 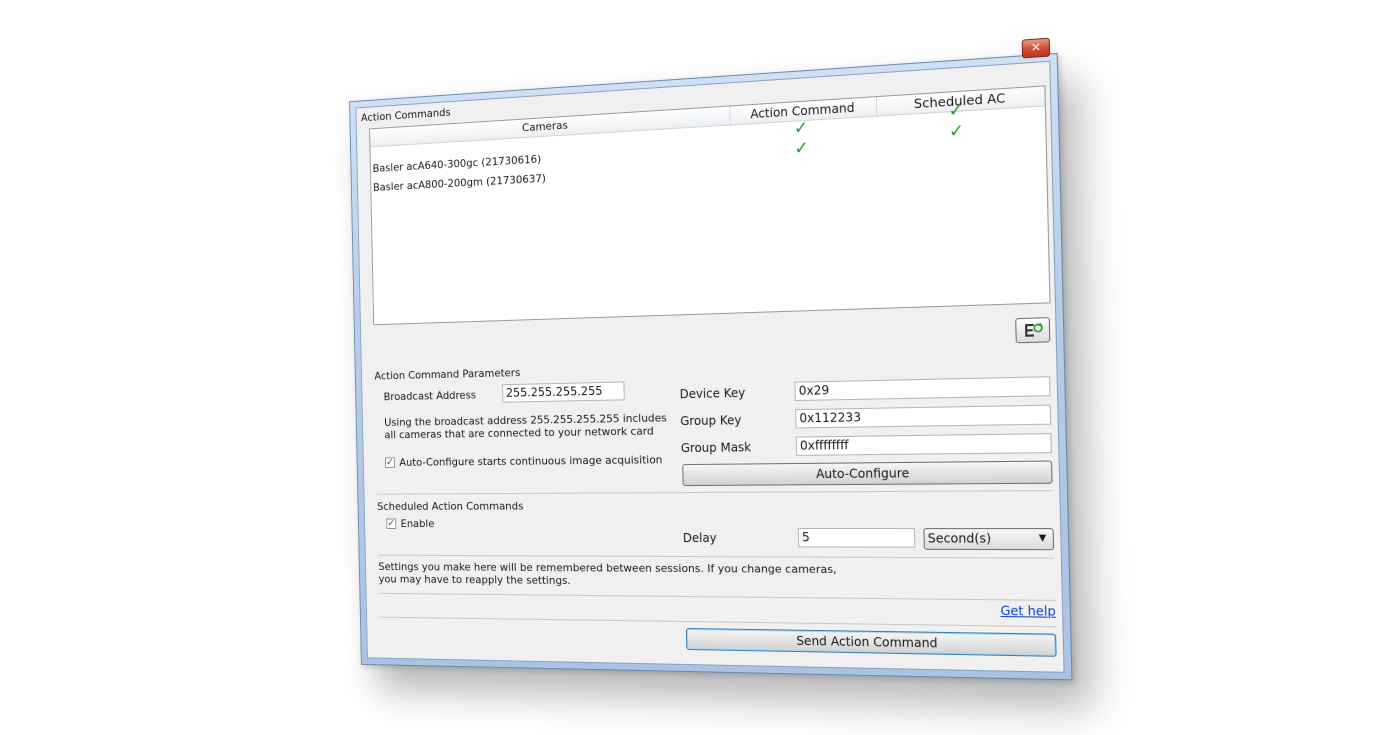 What do you see at coordinates (922, 389) in the screenshot?
I see `device-key-input: 0x29` at bounding box center [922, 389].